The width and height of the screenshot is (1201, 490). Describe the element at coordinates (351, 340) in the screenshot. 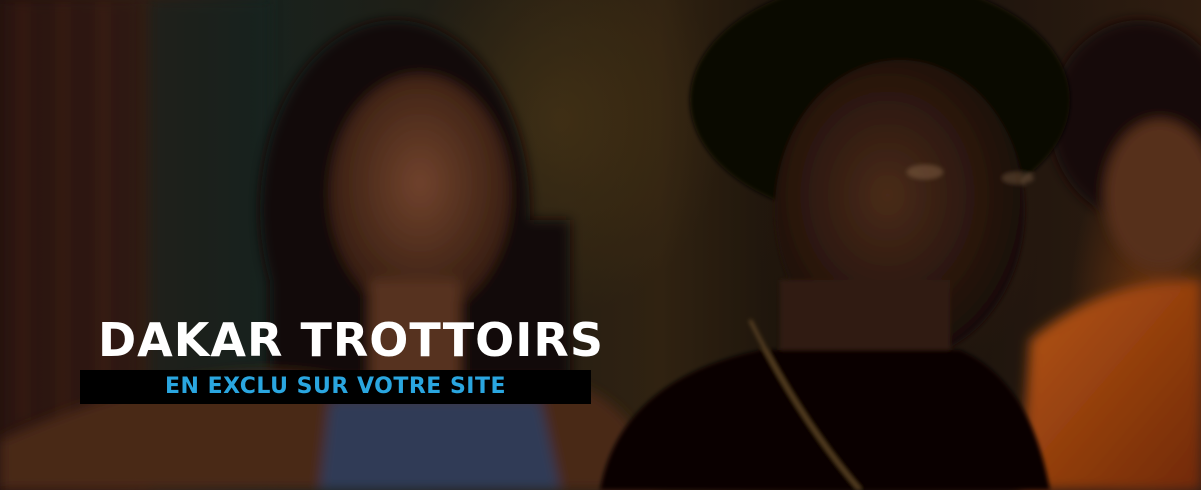

I see `banner-title: DAKAR TROTTOIRS` at that location.